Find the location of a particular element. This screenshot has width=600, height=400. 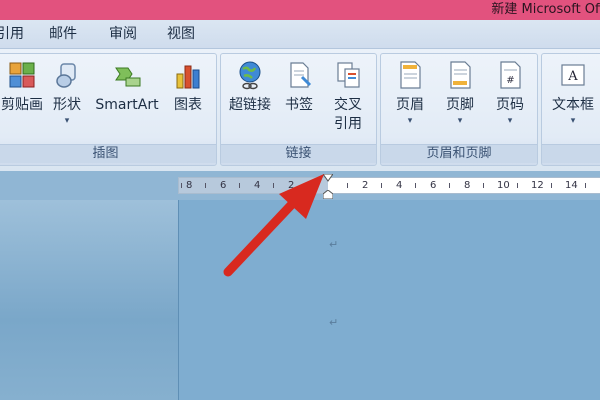

textbox-button: A 文本框 ▾ is located at coordinates (573, 93).